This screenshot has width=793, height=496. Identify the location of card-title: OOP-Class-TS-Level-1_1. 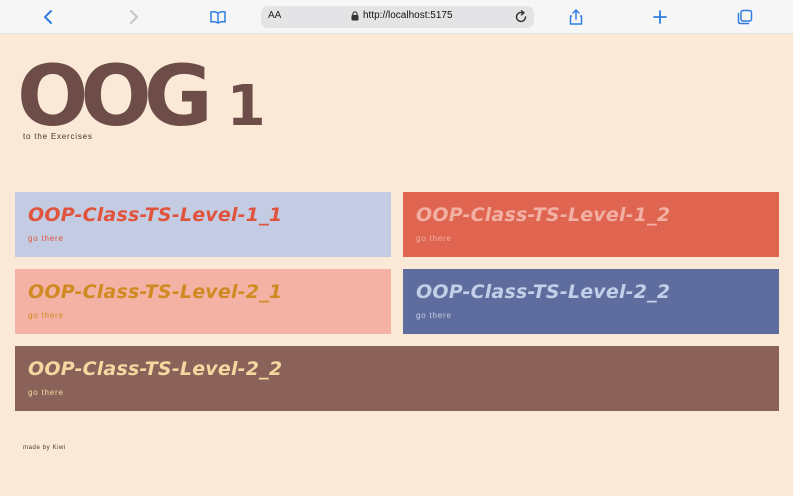
(155, 215).